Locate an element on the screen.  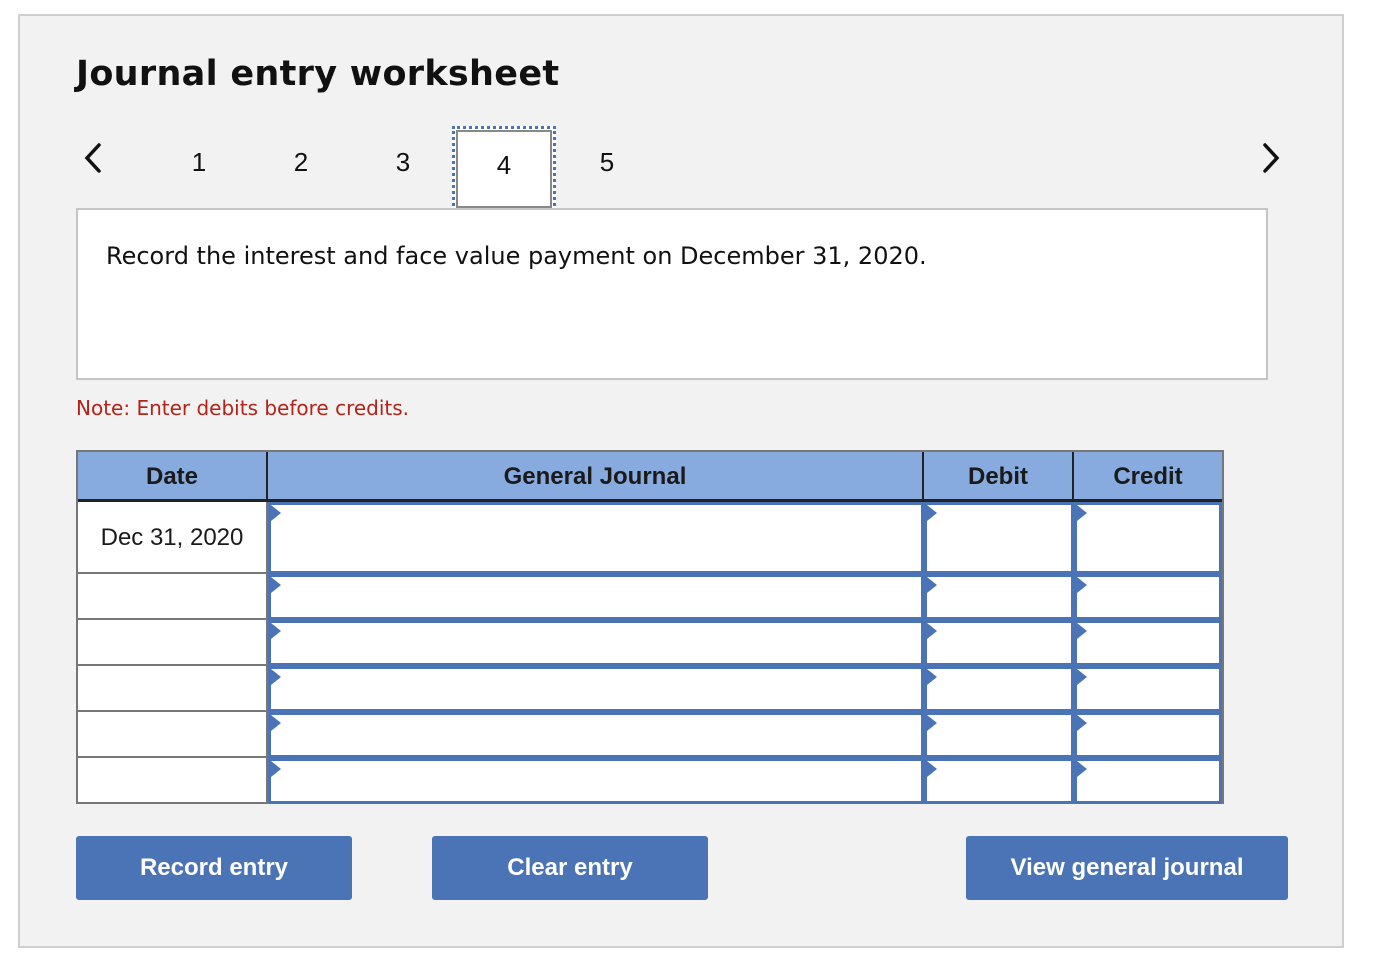
tab-5: 5 is located at coordinates (607, 169).